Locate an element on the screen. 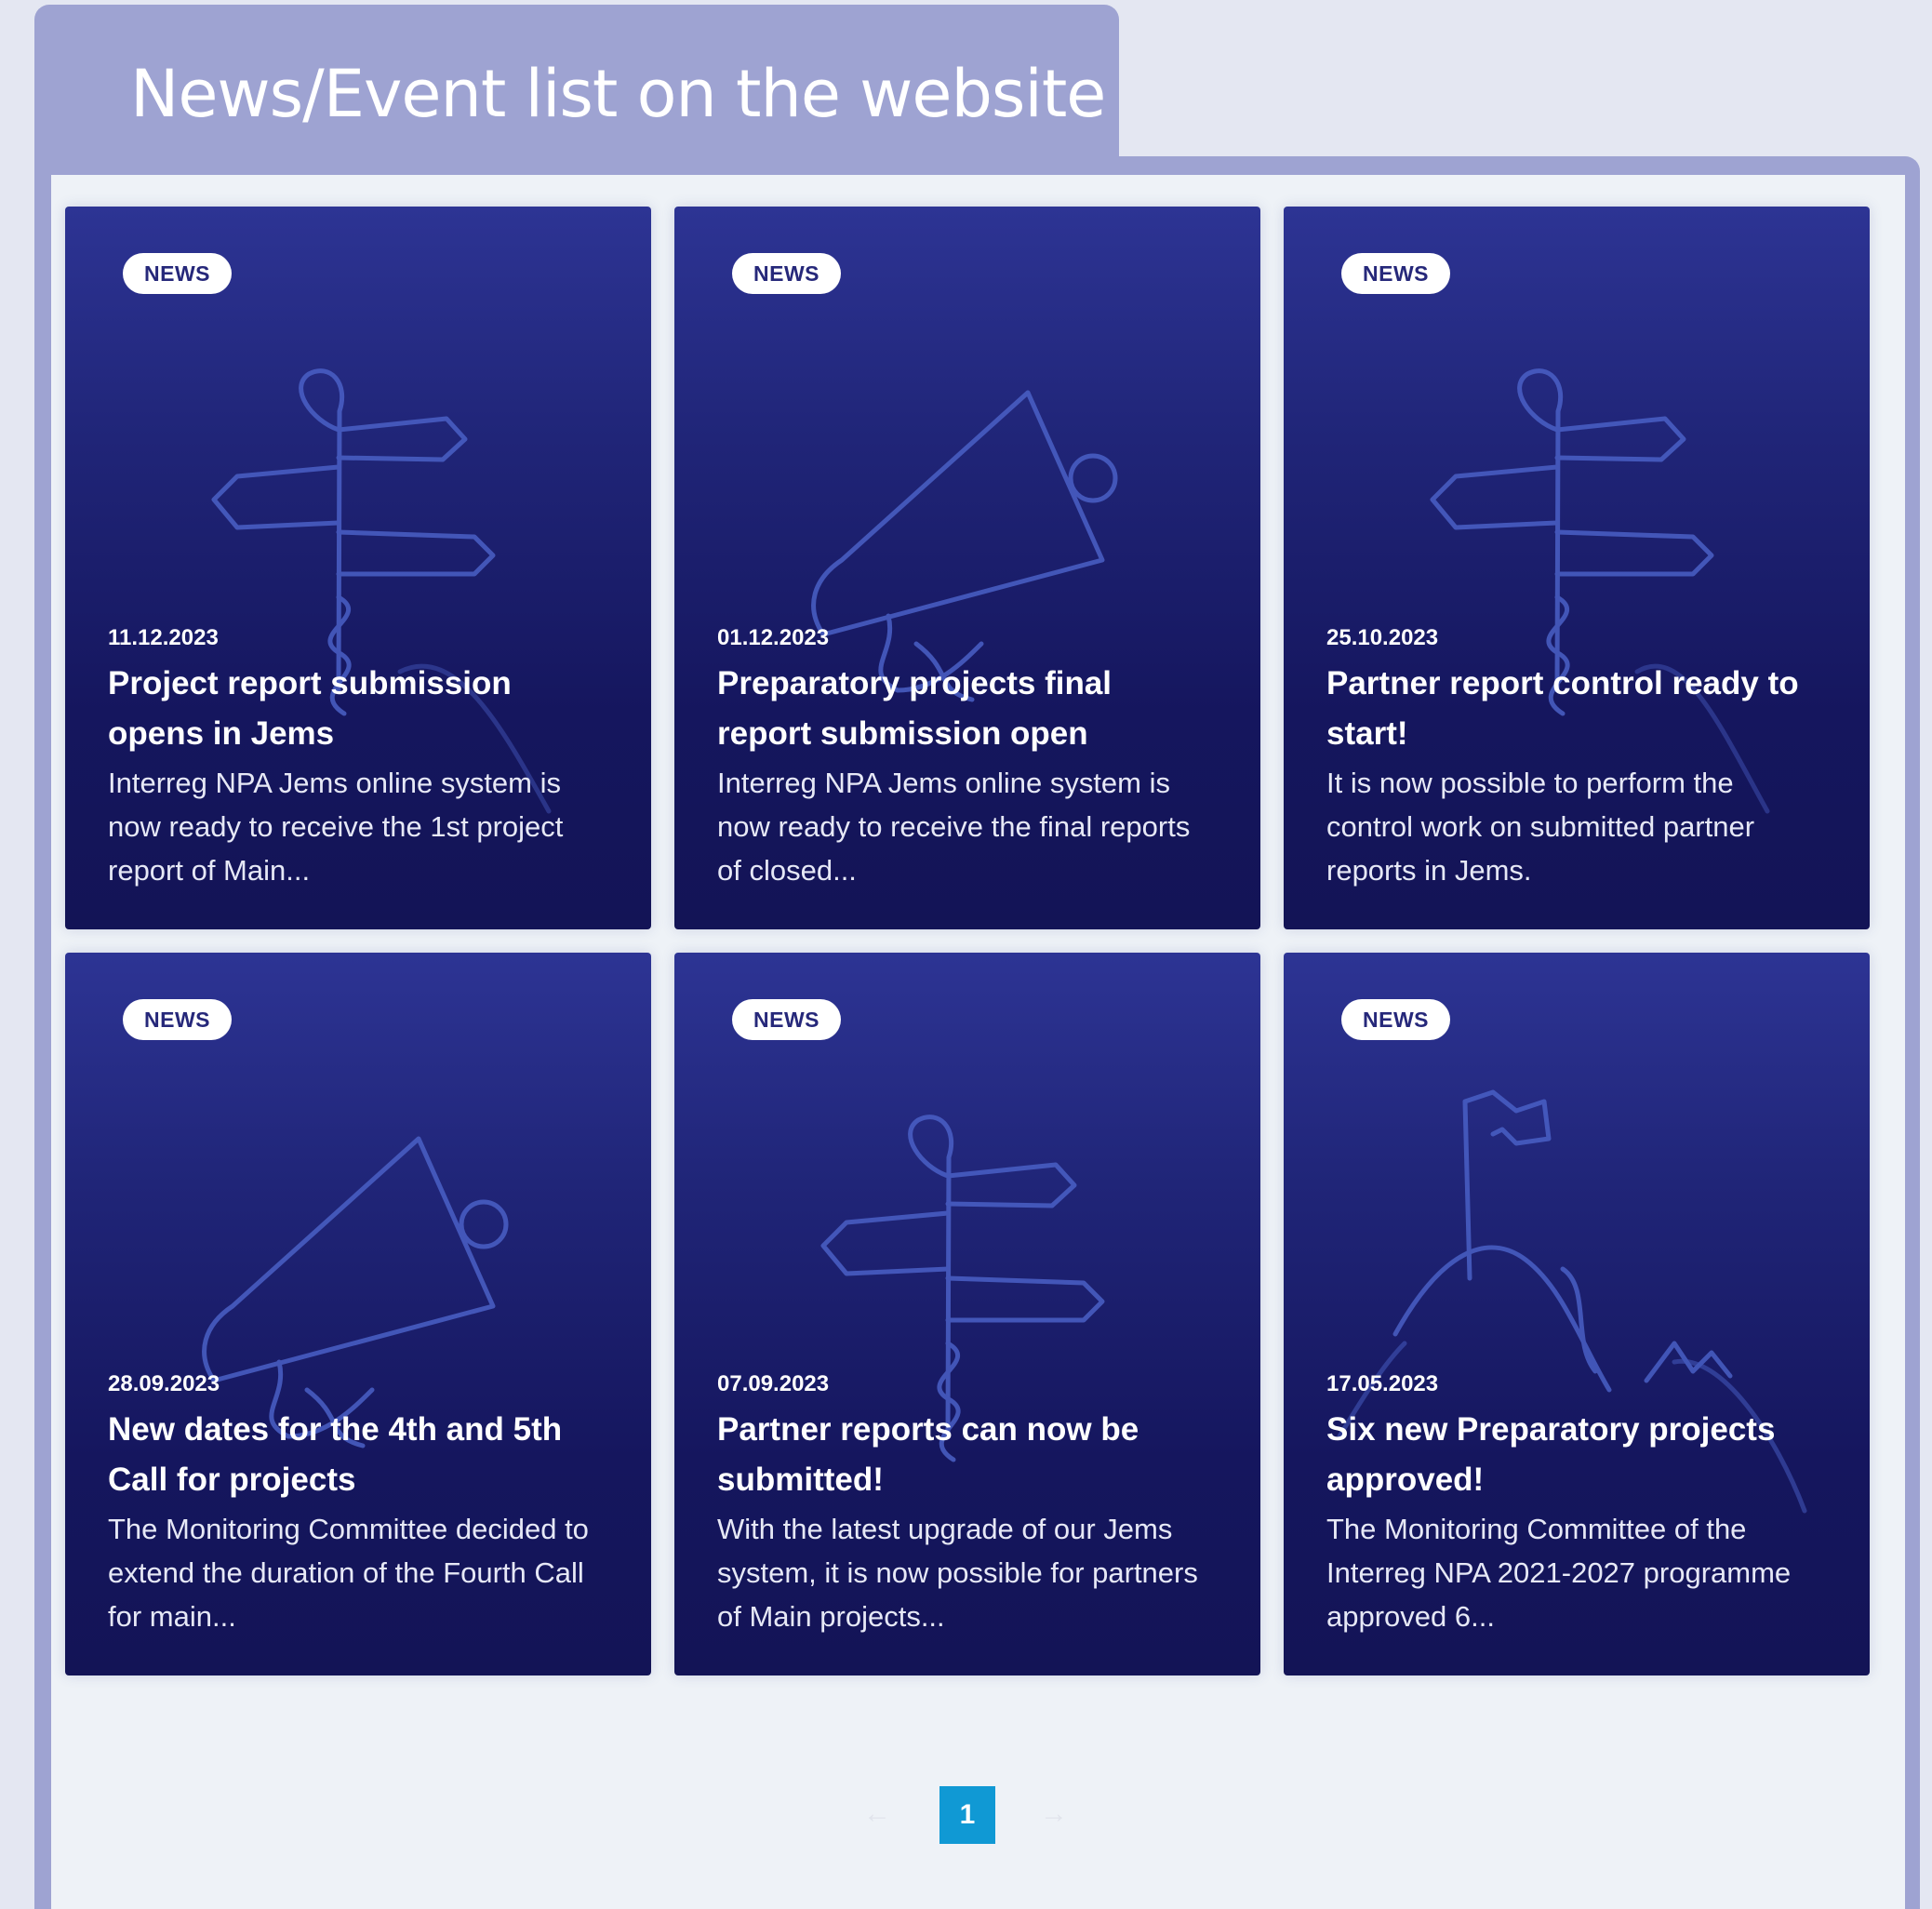  news-title: Partner reports can now be submitted! is located at coordinates (959, 1455).